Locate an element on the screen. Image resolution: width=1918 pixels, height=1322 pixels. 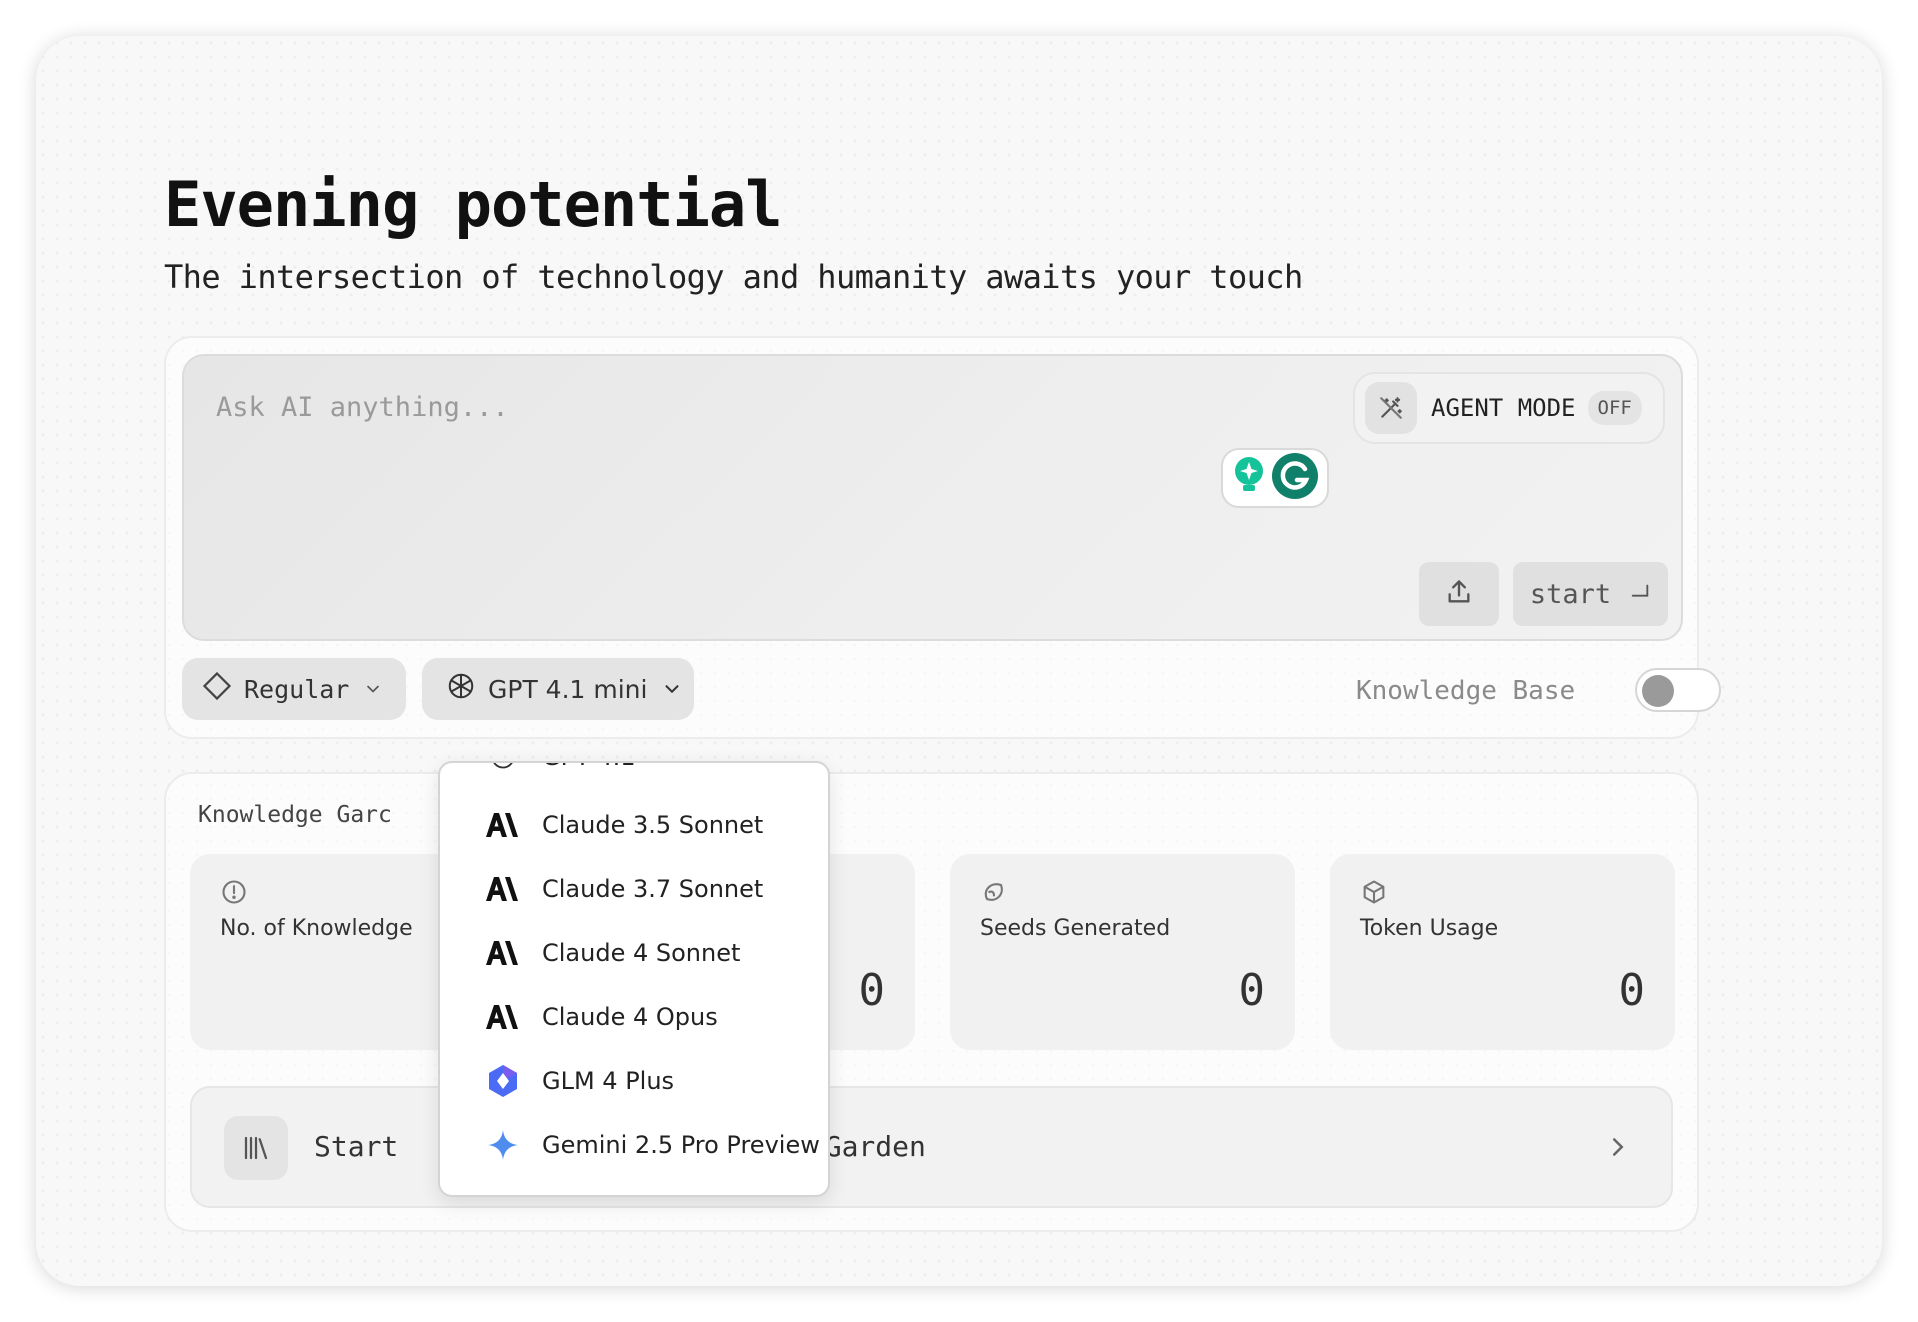
diamond-icon is located at coordinates (217, 689).